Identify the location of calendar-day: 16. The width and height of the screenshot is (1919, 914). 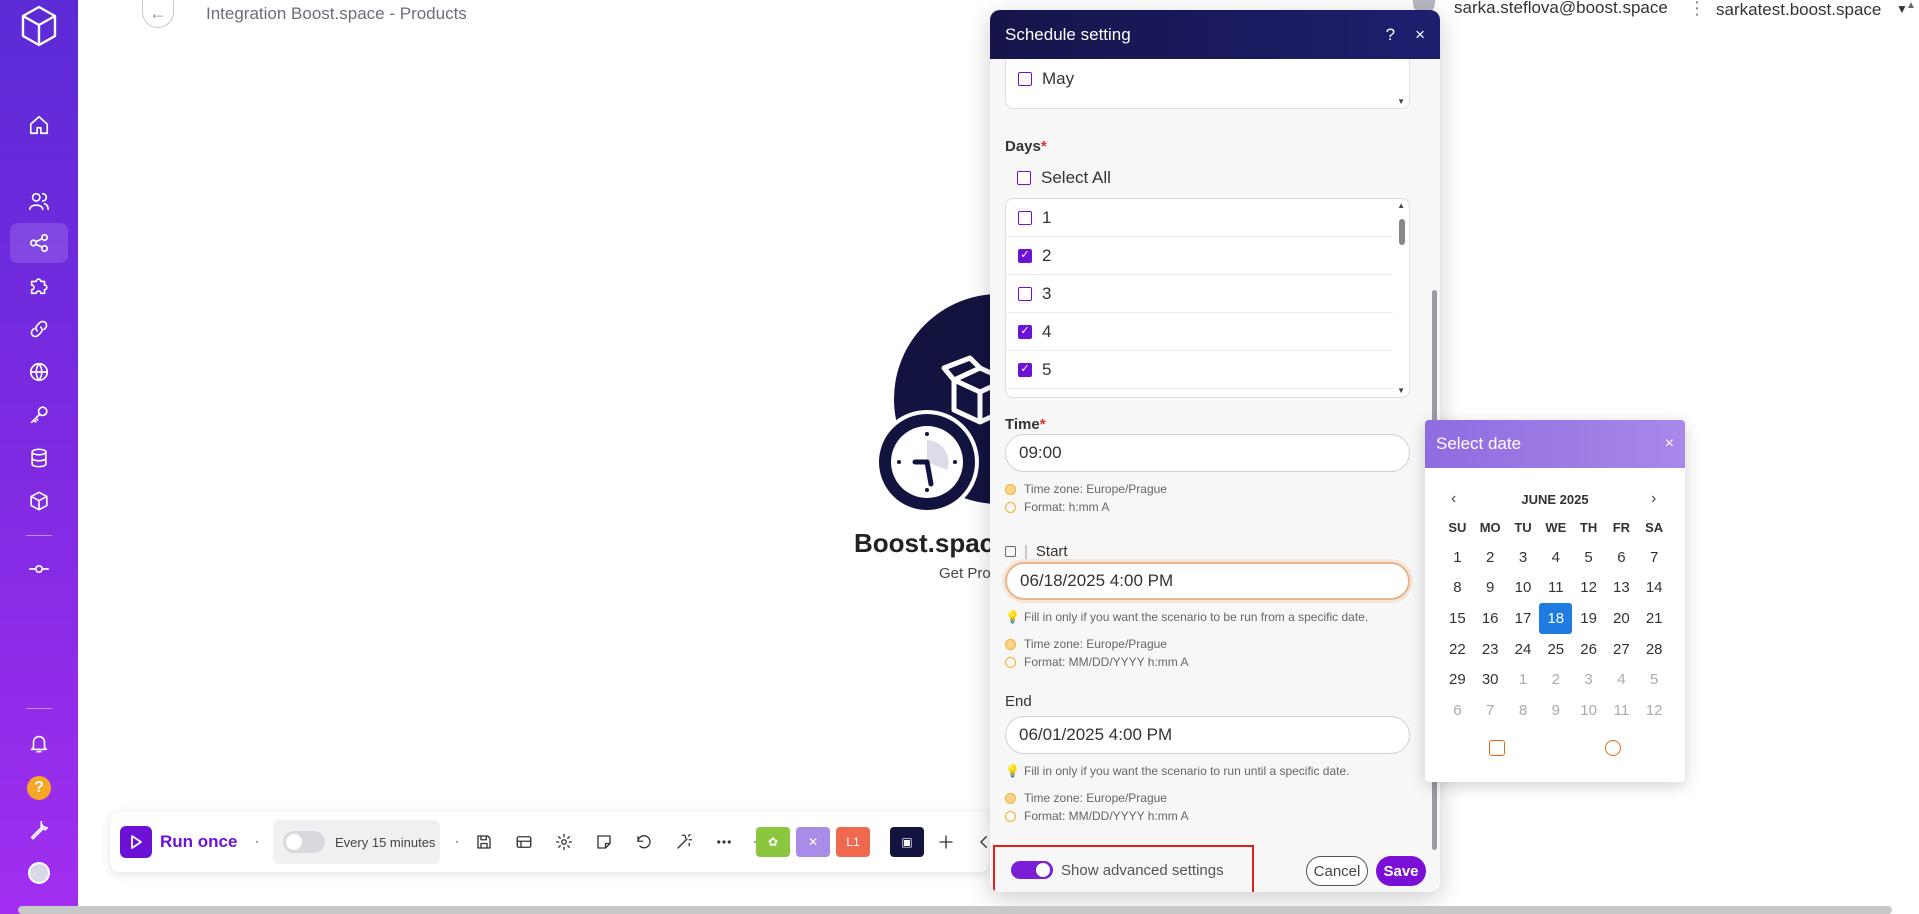
(1490, 618).